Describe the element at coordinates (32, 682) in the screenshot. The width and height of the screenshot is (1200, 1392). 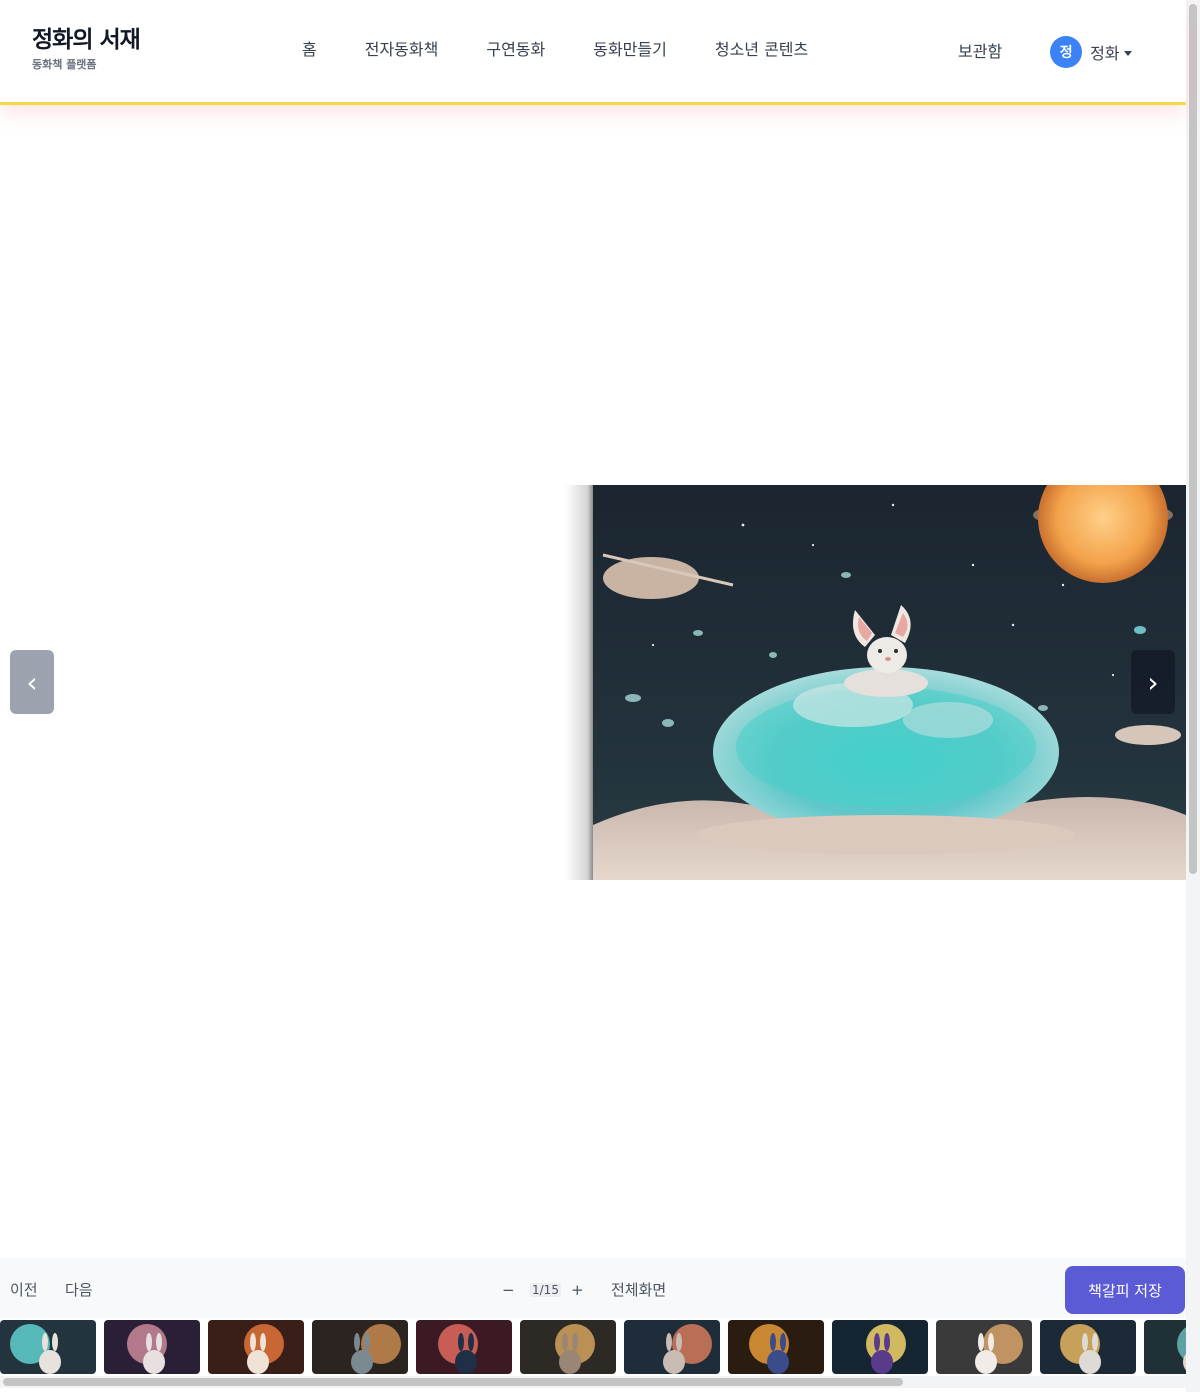
I see `prev-page-button: ‹` at that location.